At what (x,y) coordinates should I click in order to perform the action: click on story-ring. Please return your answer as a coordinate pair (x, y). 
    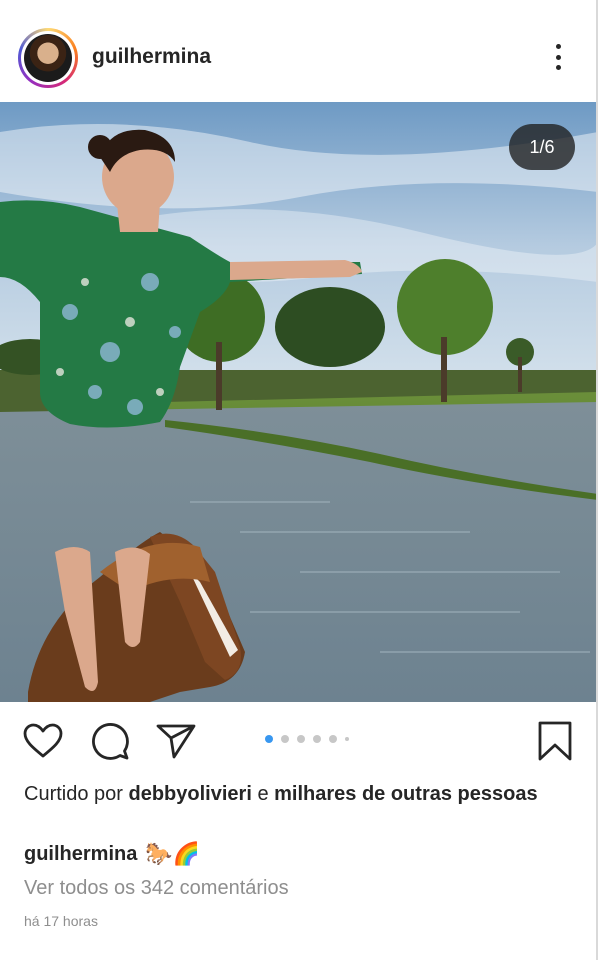
    Looking at the image, I should click on (48, 58).